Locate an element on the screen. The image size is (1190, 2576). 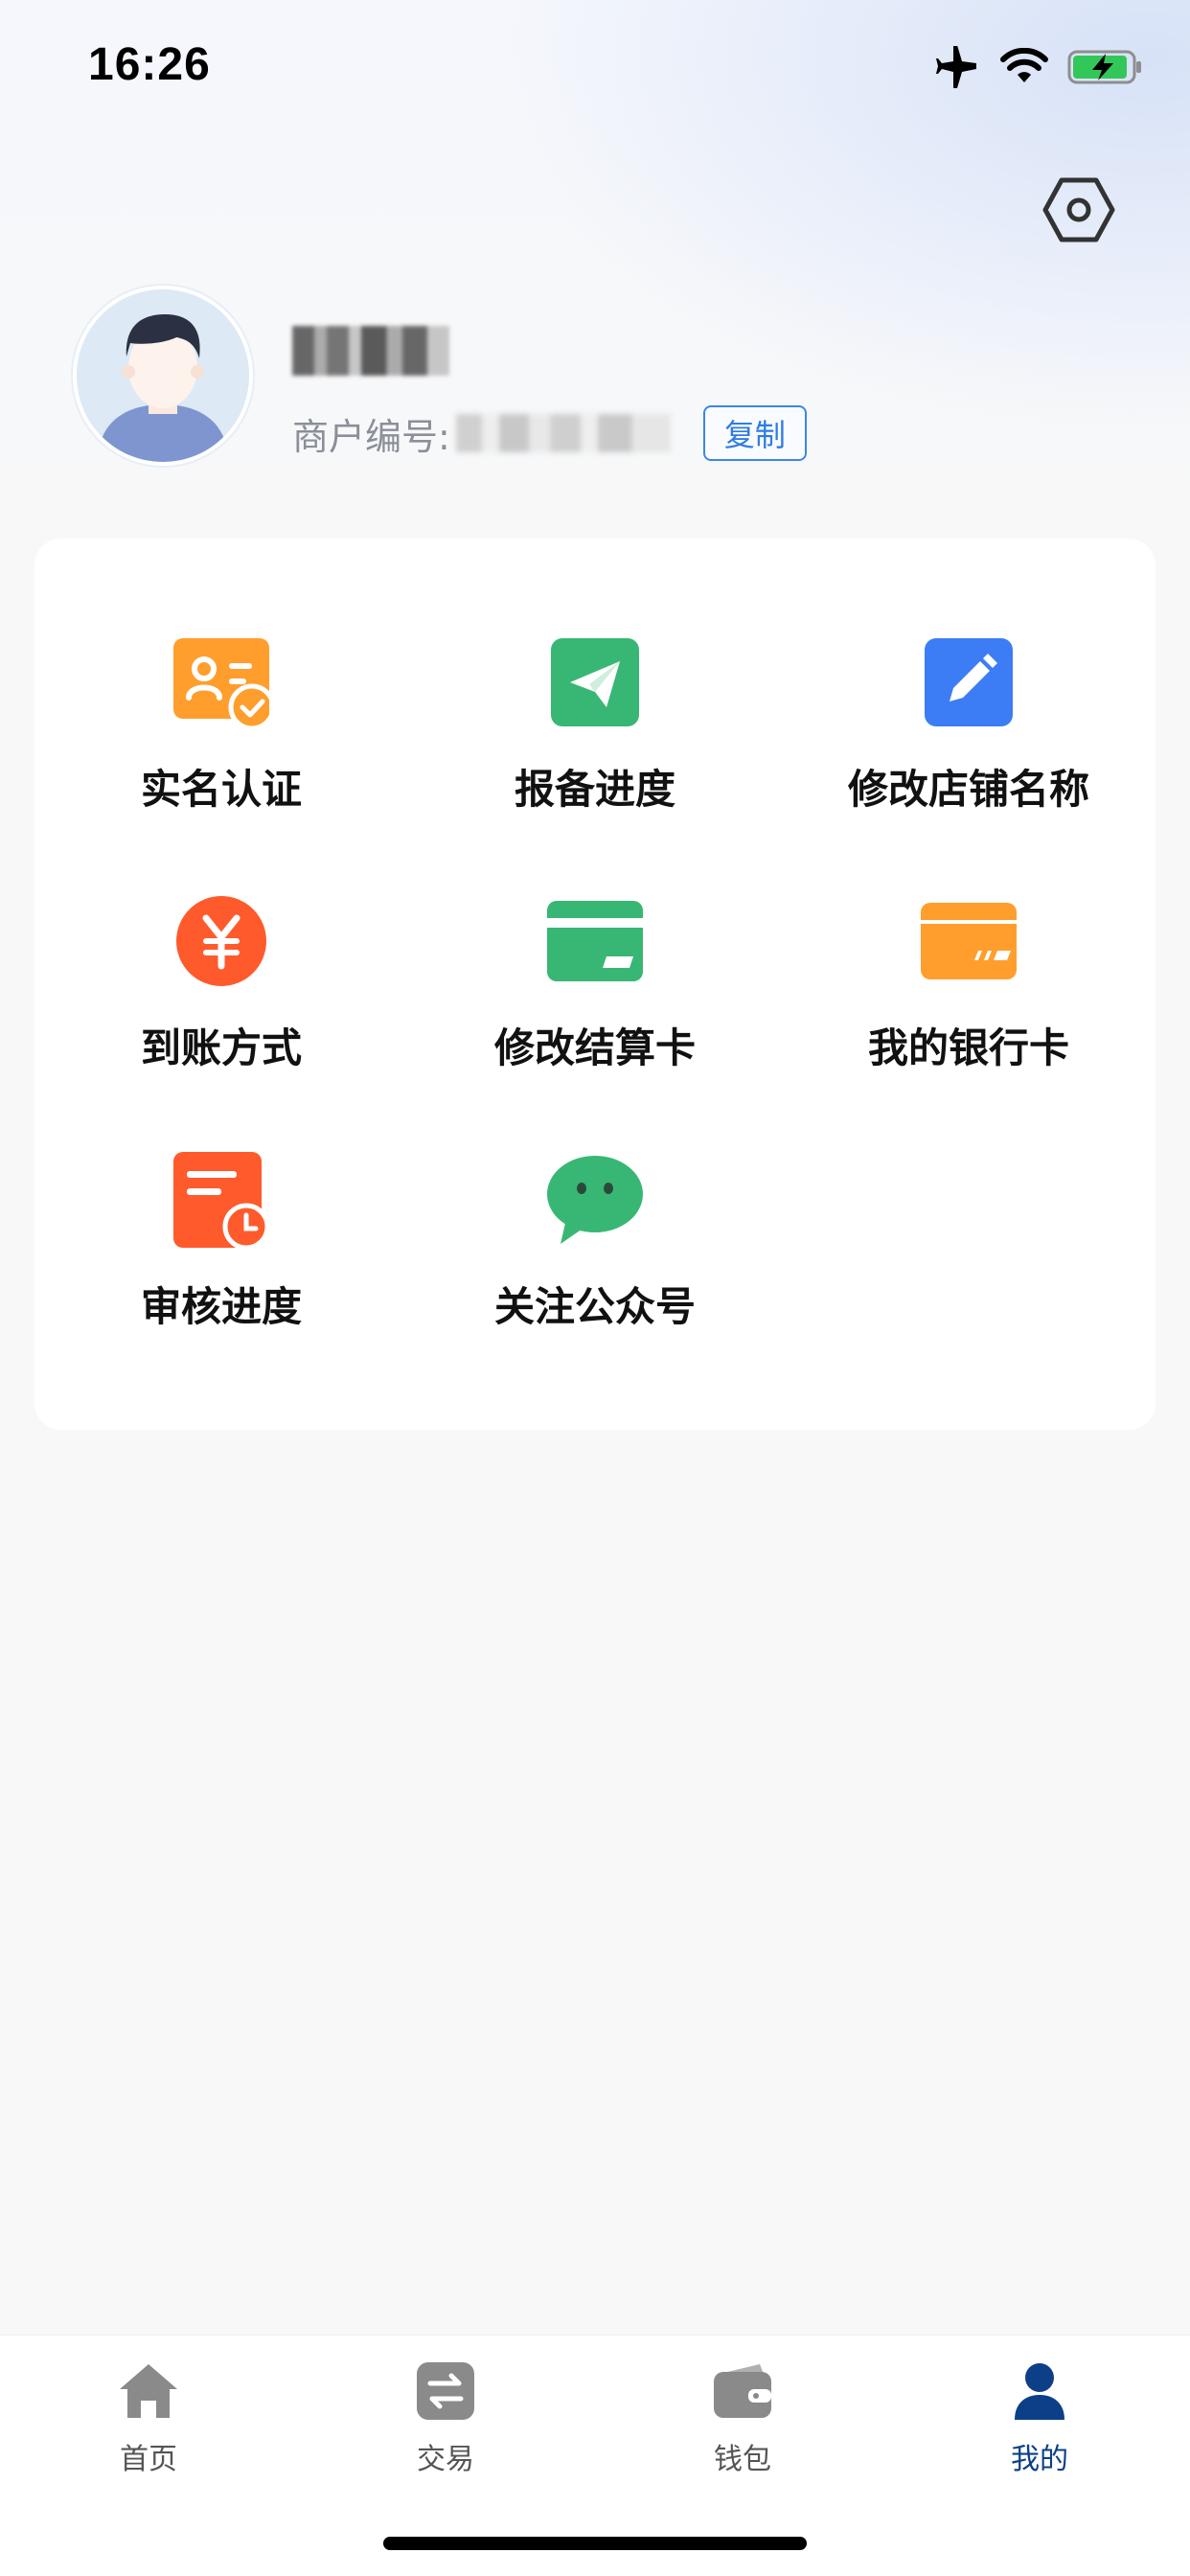
status-icons is located at coordinates (1038, 67).